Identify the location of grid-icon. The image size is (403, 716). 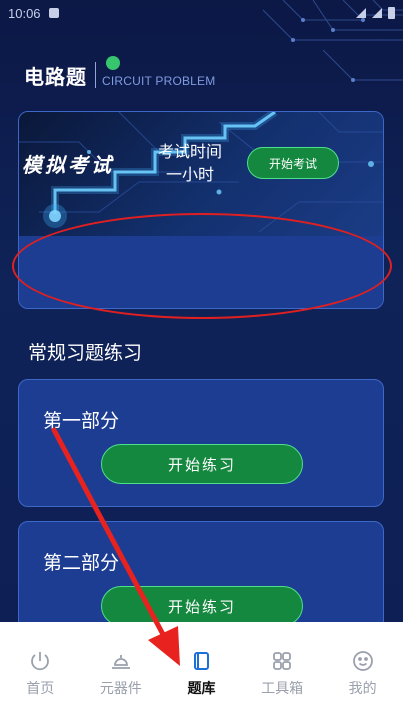
(282, 661).